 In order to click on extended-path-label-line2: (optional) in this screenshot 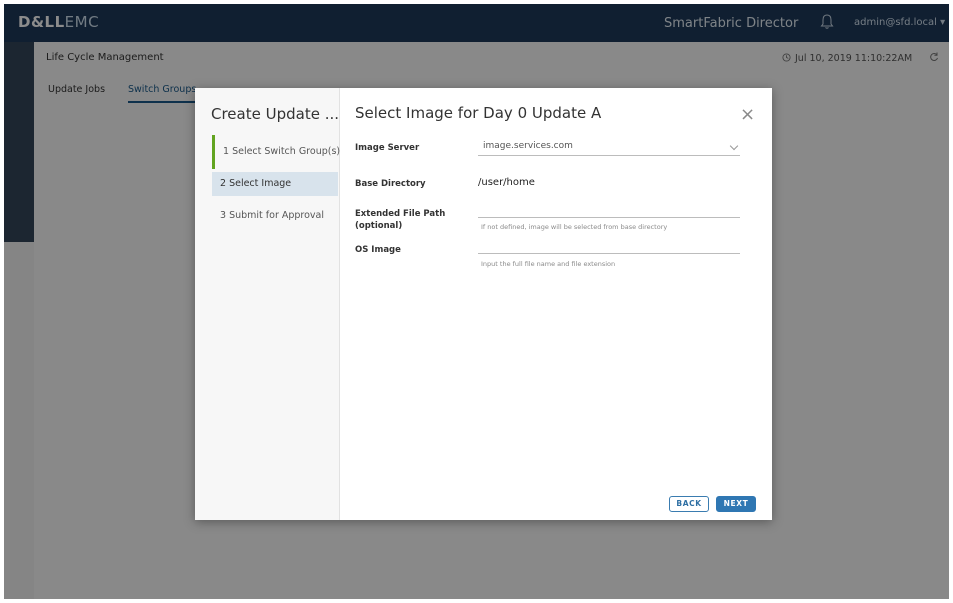, I will do `click(379, 226)`.